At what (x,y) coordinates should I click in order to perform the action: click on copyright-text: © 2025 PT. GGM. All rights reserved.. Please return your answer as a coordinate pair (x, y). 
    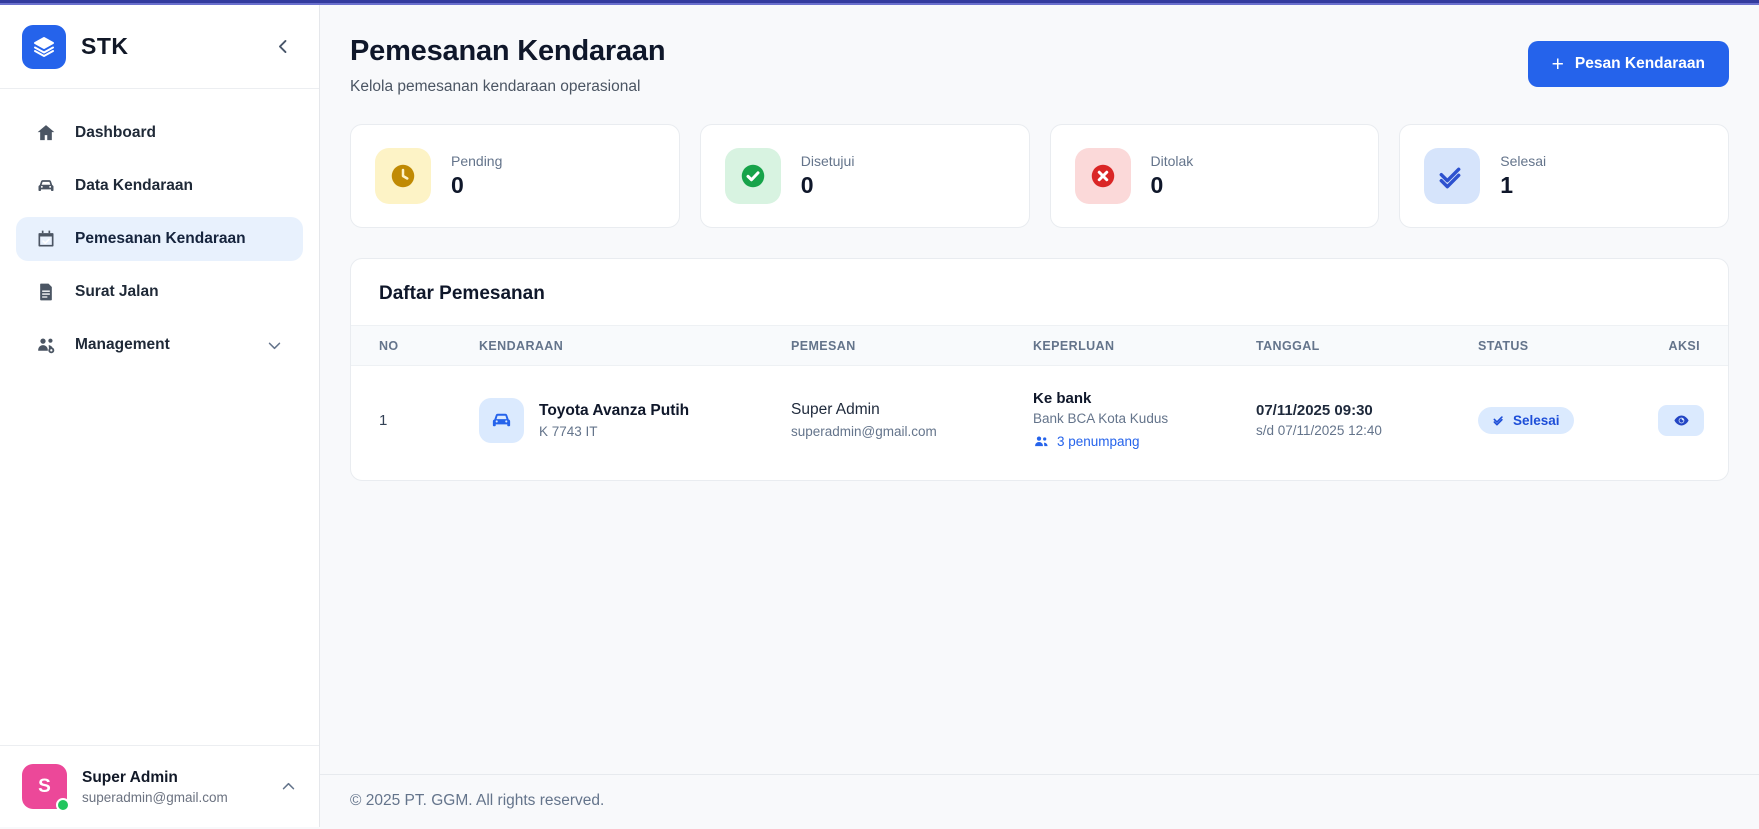
    Looking at the image, I should click on (477, 800).